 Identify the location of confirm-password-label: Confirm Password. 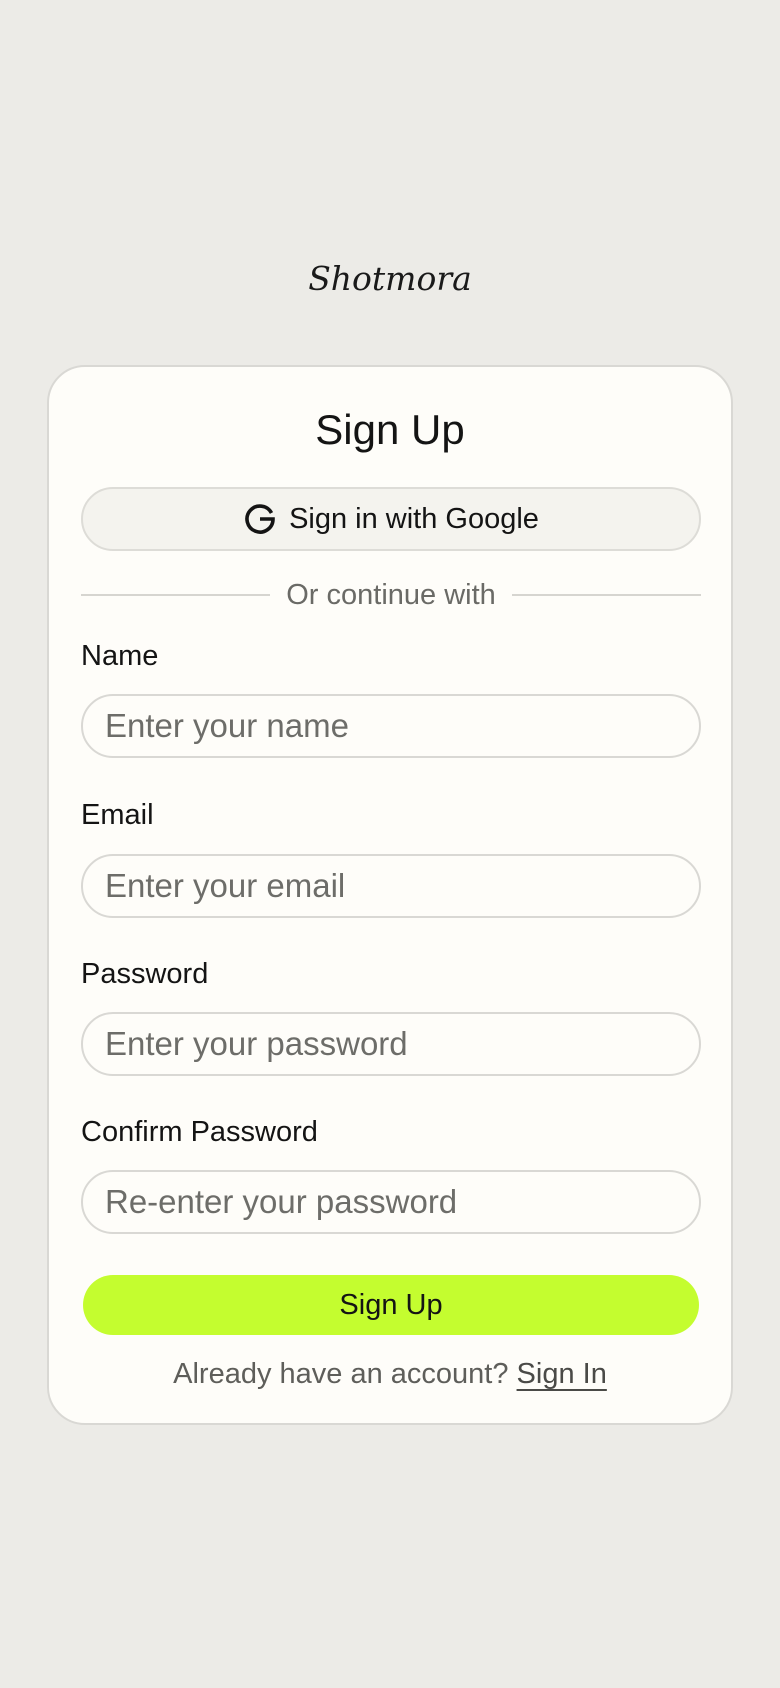
(199, 1132).